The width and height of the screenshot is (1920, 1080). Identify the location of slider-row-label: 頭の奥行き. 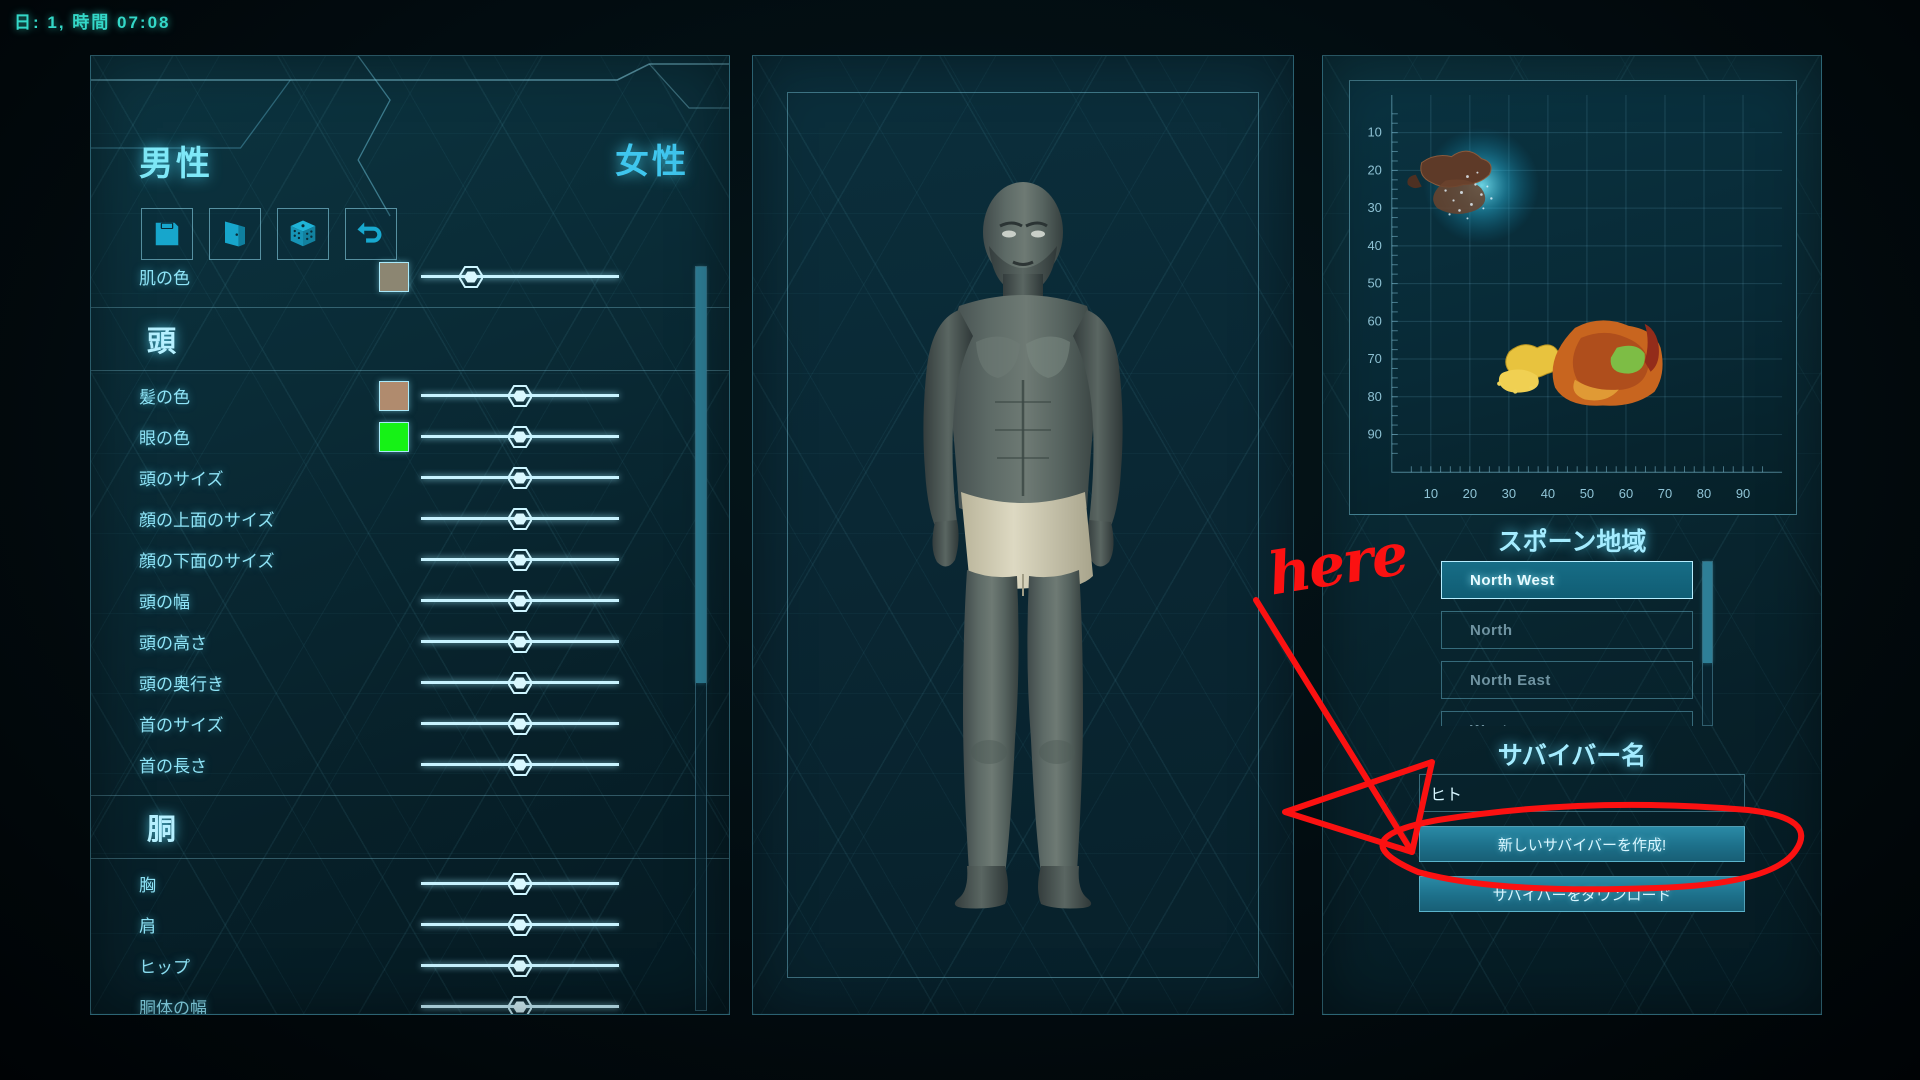
(181, 684).